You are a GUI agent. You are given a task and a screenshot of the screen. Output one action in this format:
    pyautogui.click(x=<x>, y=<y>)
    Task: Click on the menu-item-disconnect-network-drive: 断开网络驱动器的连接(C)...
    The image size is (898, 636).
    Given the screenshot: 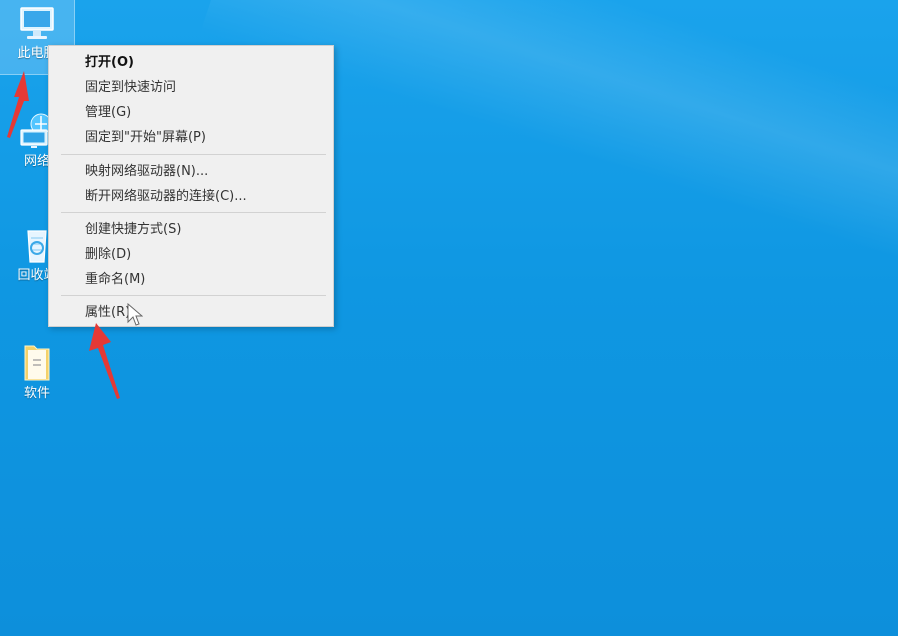 What is the action you would take?
    pyautogui.click(x=166, y=197)
    